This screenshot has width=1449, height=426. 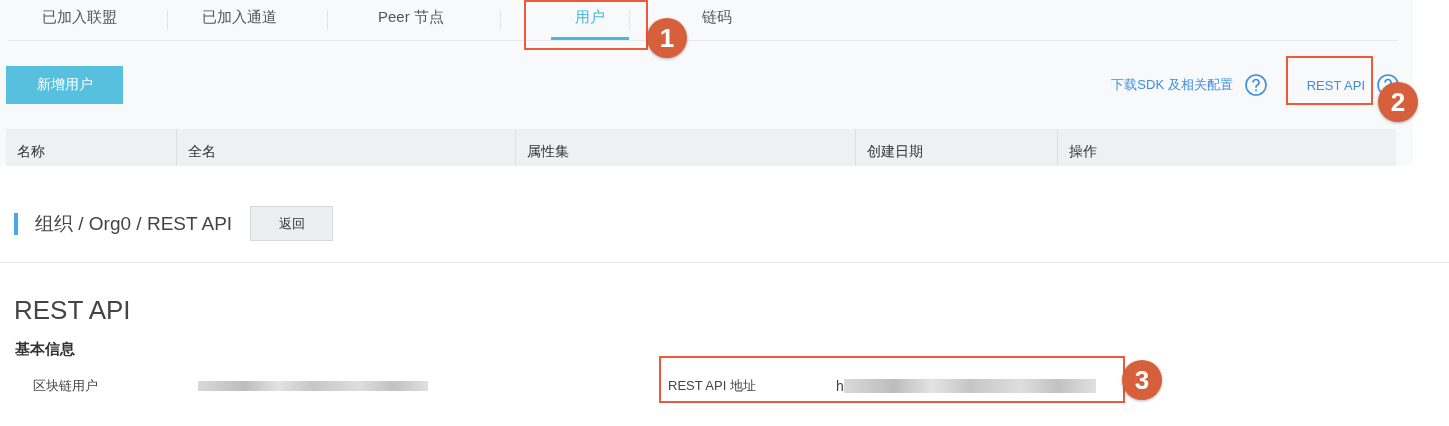 What do you see at coordinates (247, 20) in the screenshot?
I see `tab: 已加入通道` at bounding box center [247, 20].